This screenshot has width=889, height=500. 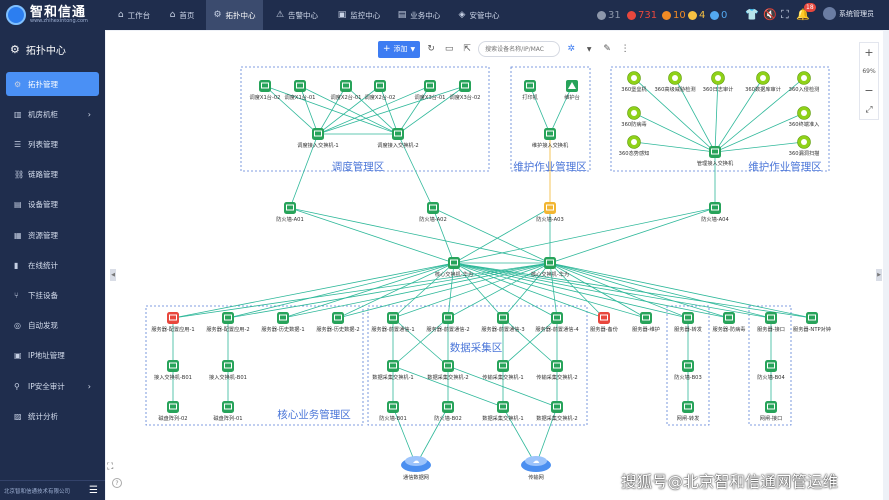 I want to click on caret-down-icon: ▼, so click(x=413, y=49).